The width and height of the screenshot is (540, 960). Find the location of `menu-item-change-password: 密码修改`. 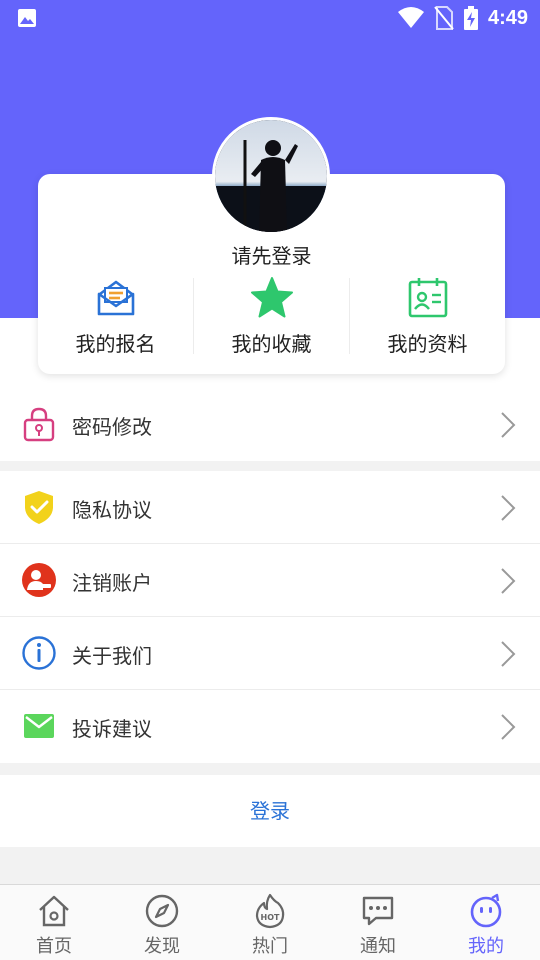

menu-item-change-password: 密码修改 is located at coordinates (270, 424).